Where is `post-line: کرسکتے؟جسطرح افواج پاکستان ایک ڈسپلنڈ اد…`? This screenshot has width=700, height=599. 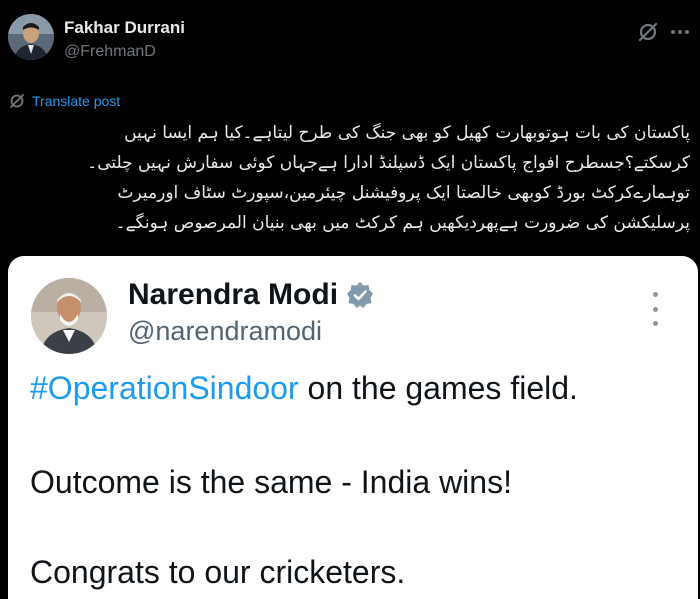 post-line: کرسکتے؟جسطرح افواج پاکستان ایک ڈسپلنڈ اد… is located at coordinates (388, 163).